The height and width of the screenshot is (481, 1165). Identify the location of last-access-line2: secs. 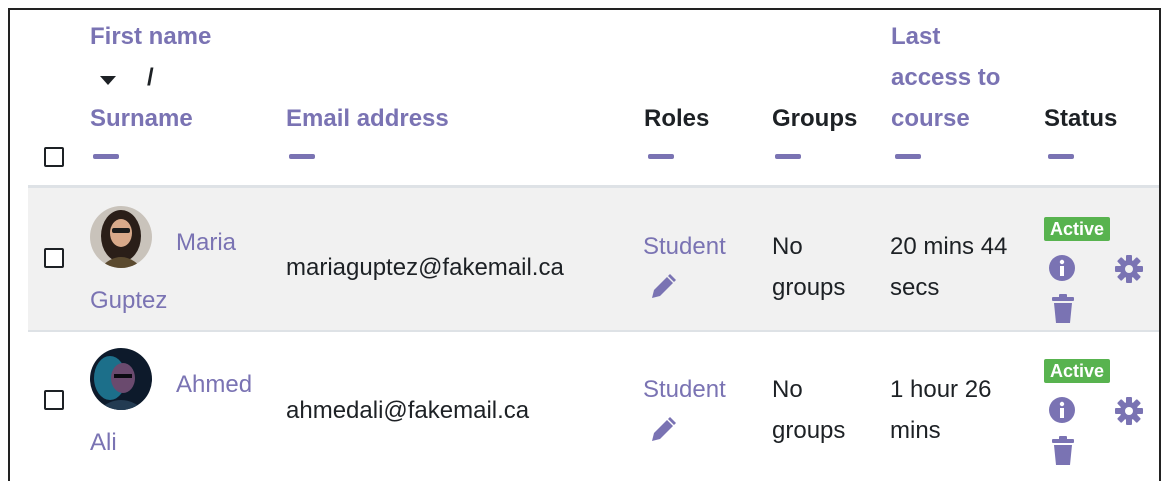
(915, 287).